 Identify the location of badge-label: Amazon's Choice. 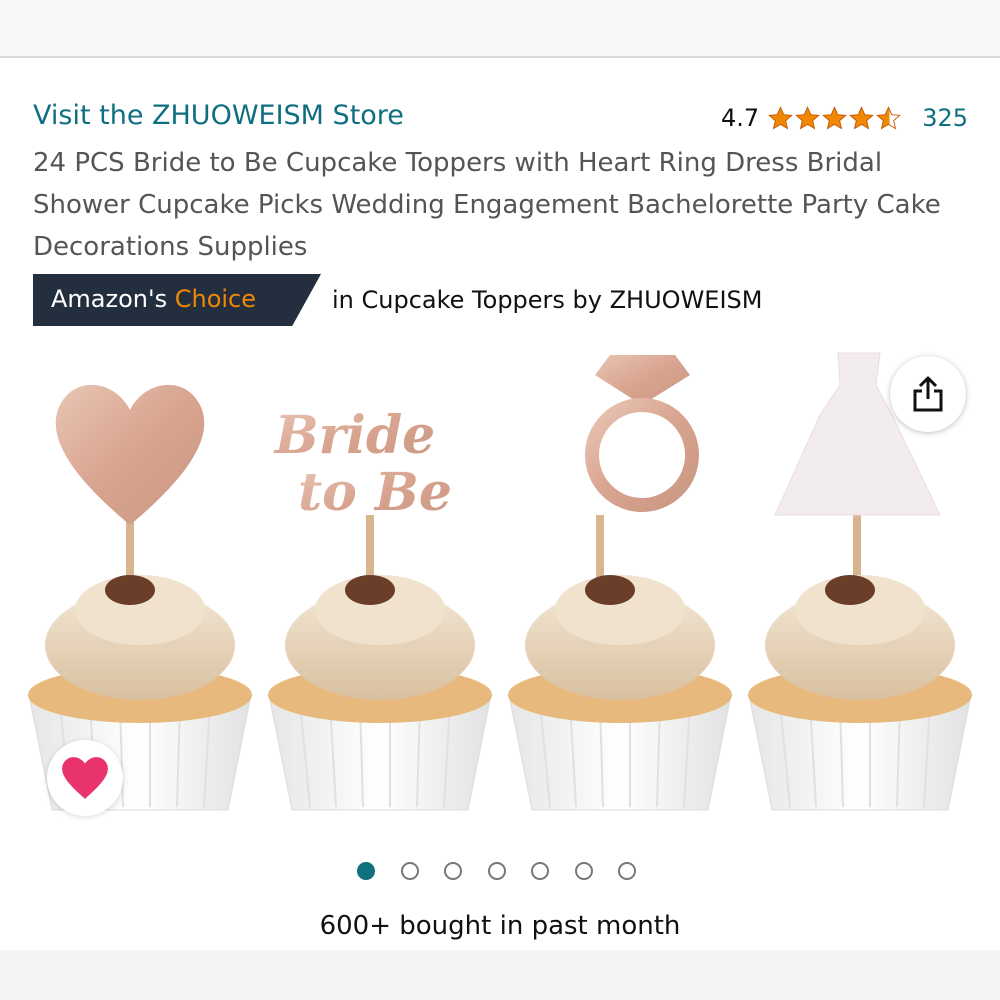
(153, 299).